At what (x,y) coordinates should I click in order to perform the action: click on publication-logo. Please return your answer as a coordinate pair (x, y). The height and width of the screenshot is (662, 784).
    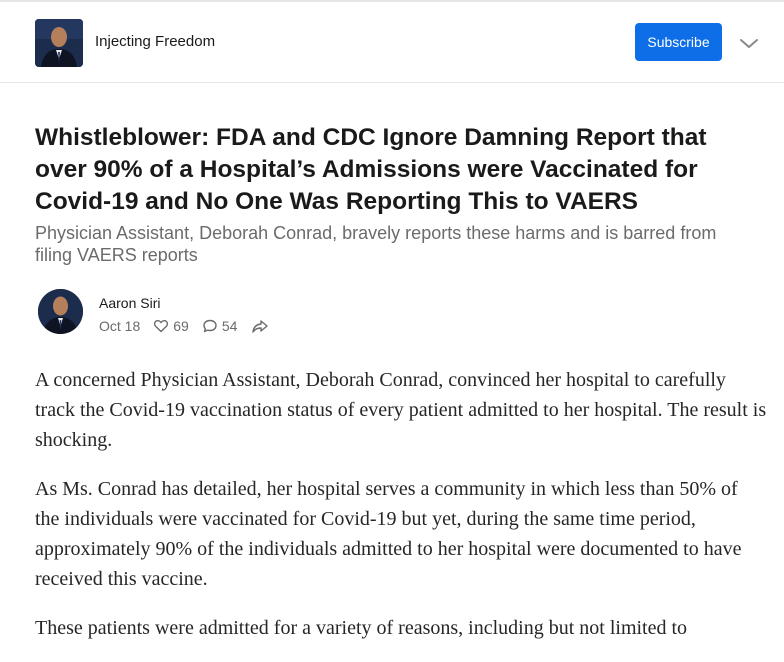
    Looking at the image, I should click on (59, 43).